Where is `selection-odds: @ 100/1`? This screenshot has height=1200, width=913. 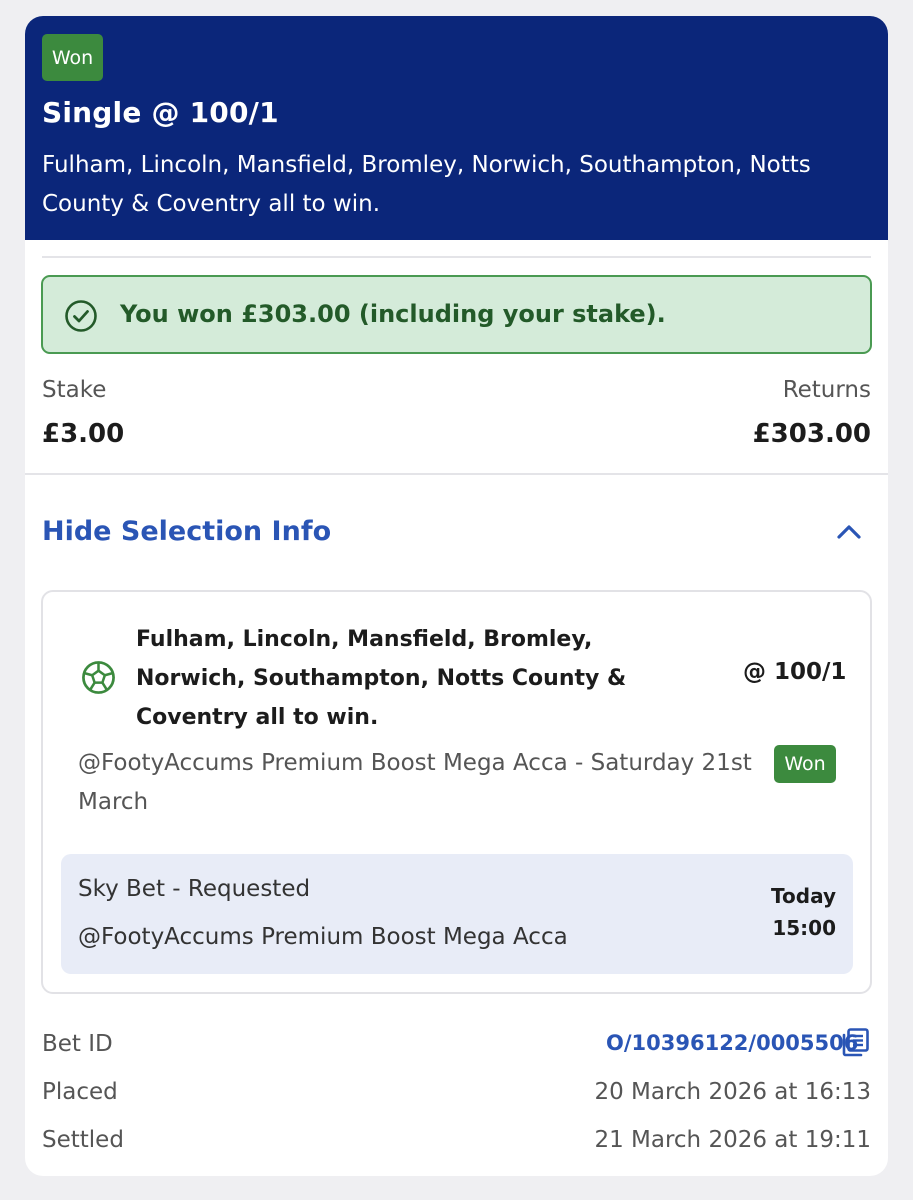
selection-odds: @ 100/1 is located at coordinates (795, 672).